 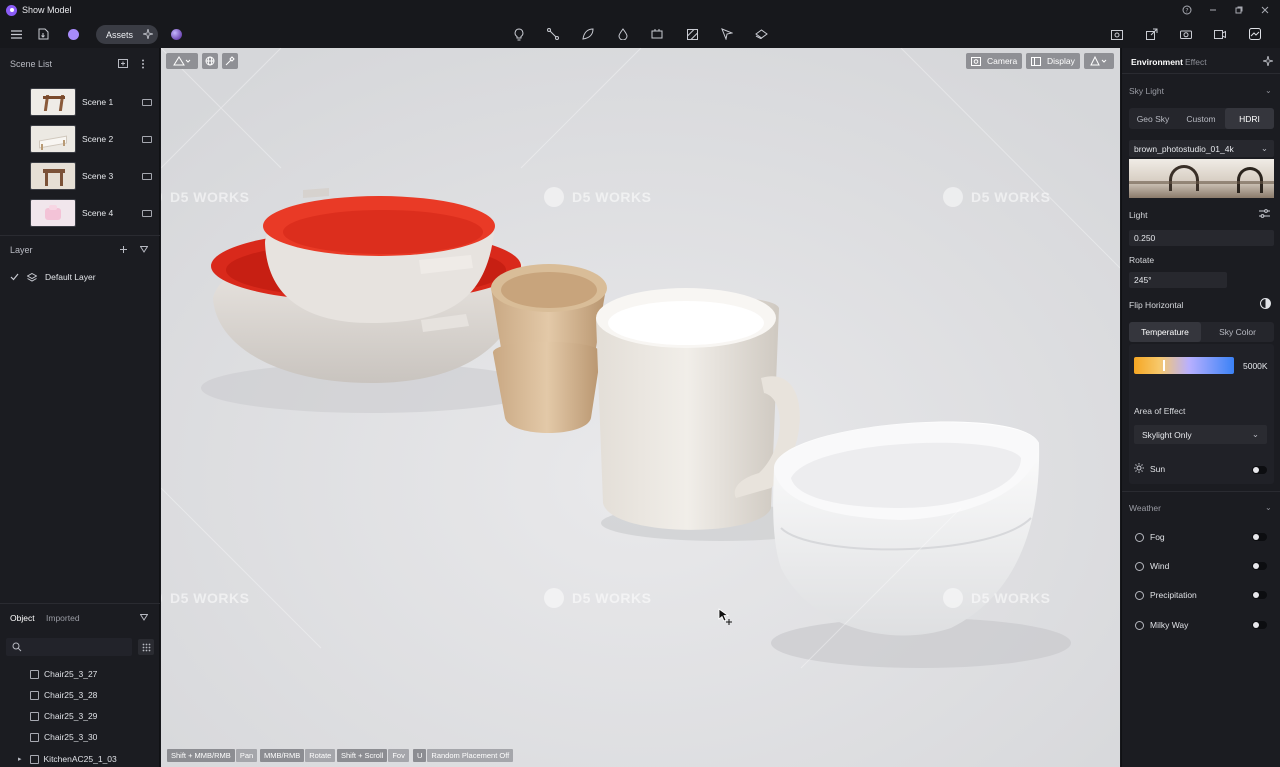 I want to click on transform-mode-button, so click(x=182, y=61).